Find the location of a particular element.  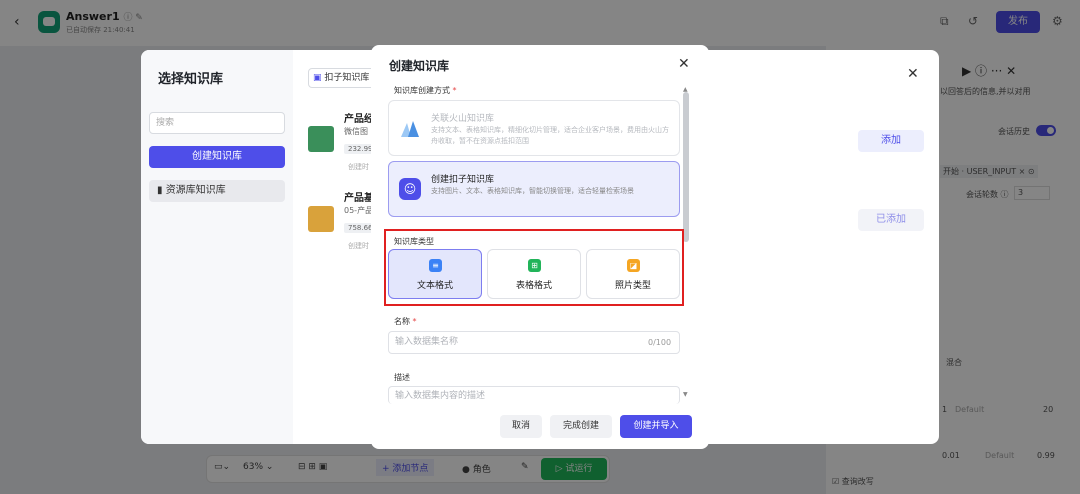

kb-subtitle: 05-产品 is located at coordinates (359, 210).